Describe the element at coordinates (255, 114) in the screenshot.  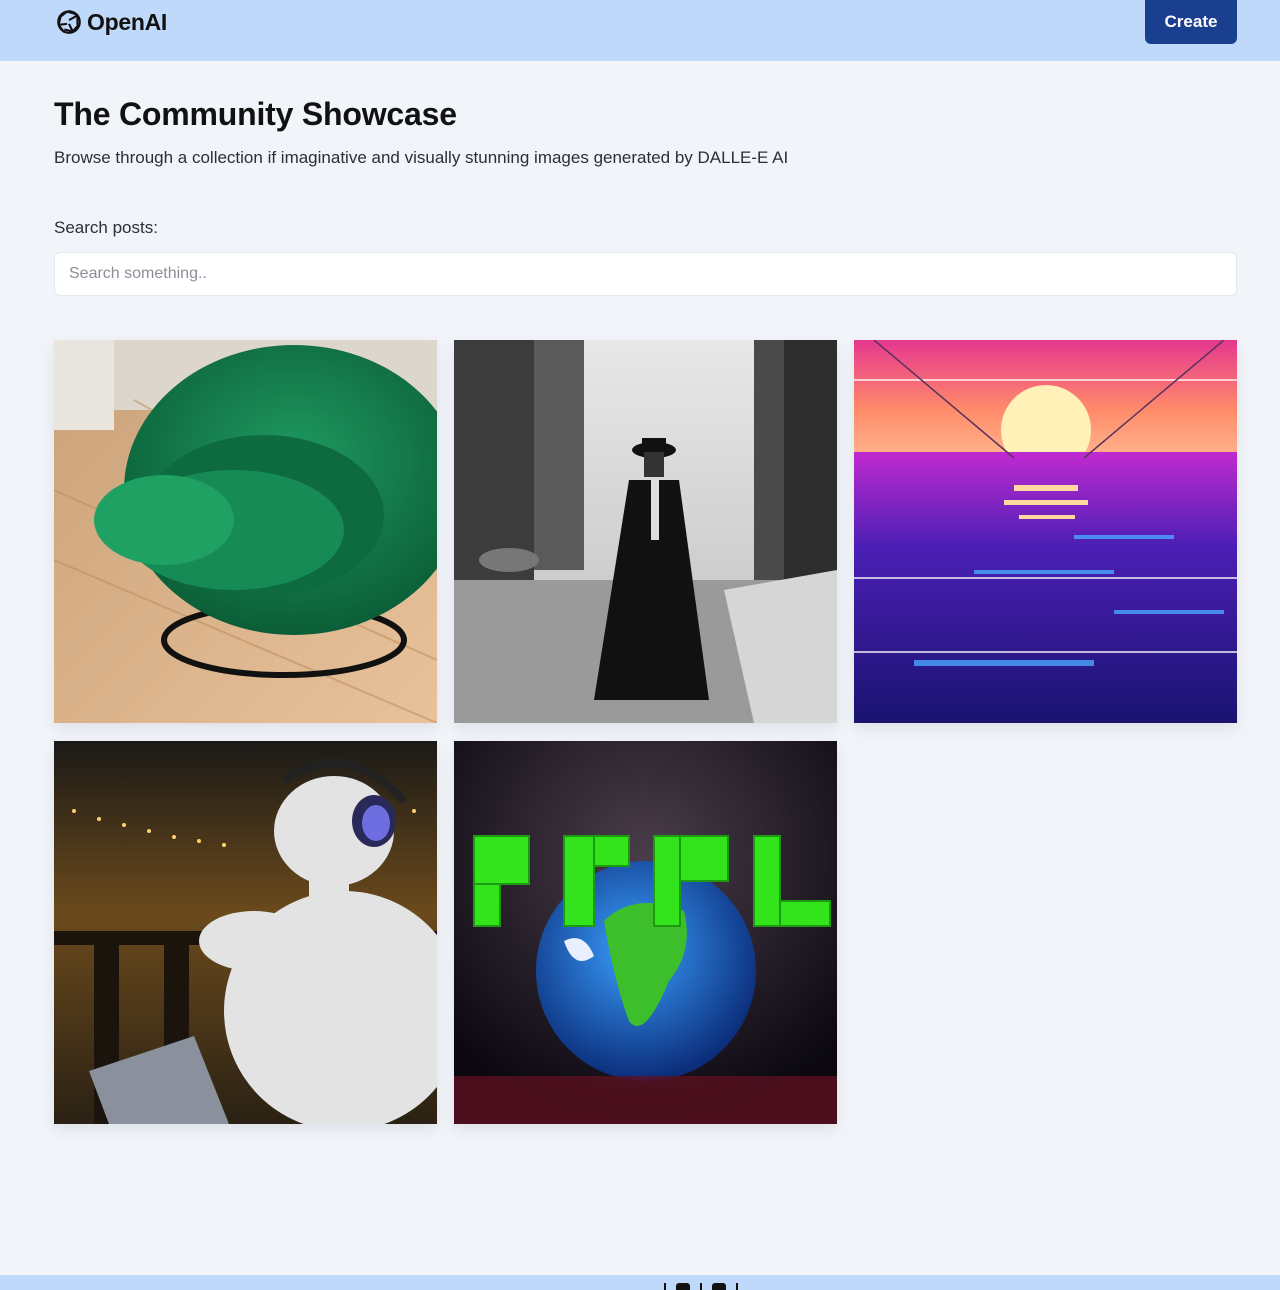
I see `page-title: The Community Showcase` at that location.